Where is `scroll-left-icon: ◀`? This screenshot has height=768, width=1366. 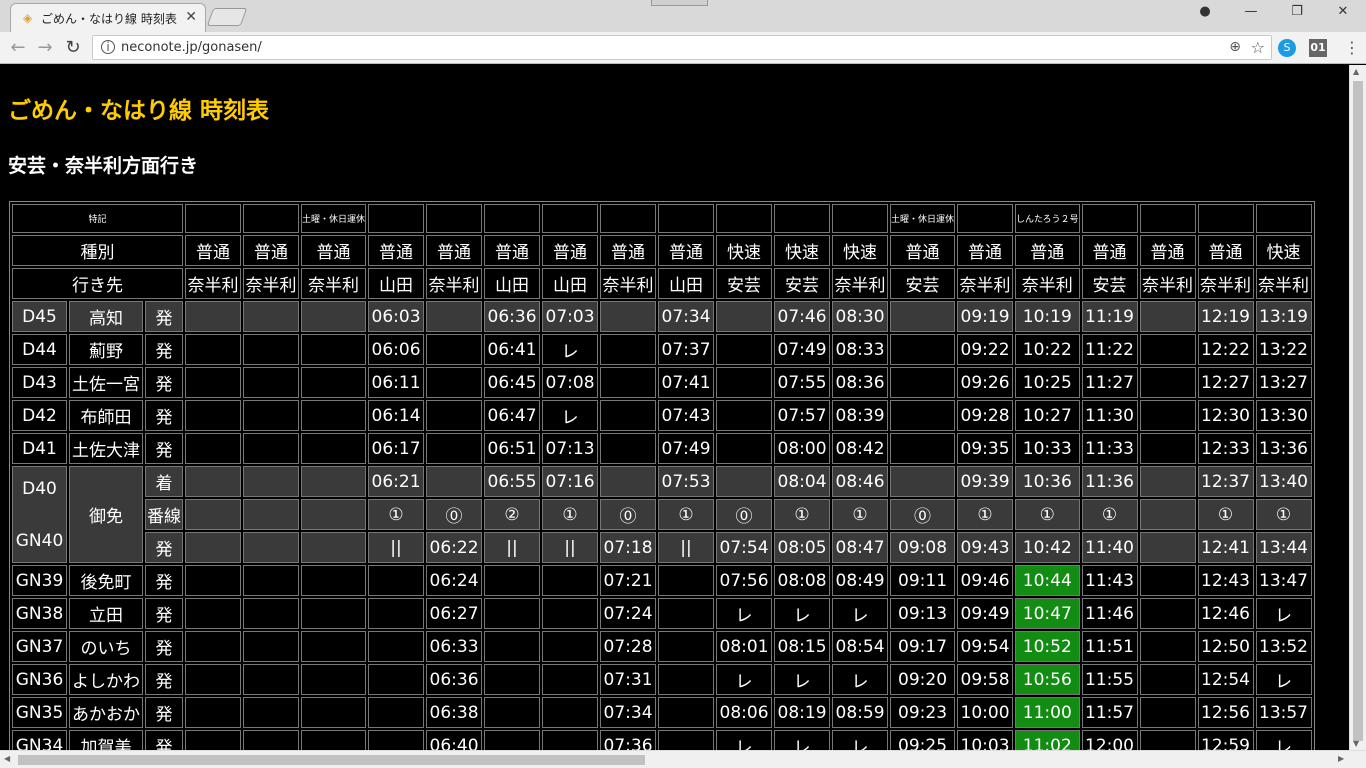 scroll-left-icon: ◀ is located at coordinates (7, 758).